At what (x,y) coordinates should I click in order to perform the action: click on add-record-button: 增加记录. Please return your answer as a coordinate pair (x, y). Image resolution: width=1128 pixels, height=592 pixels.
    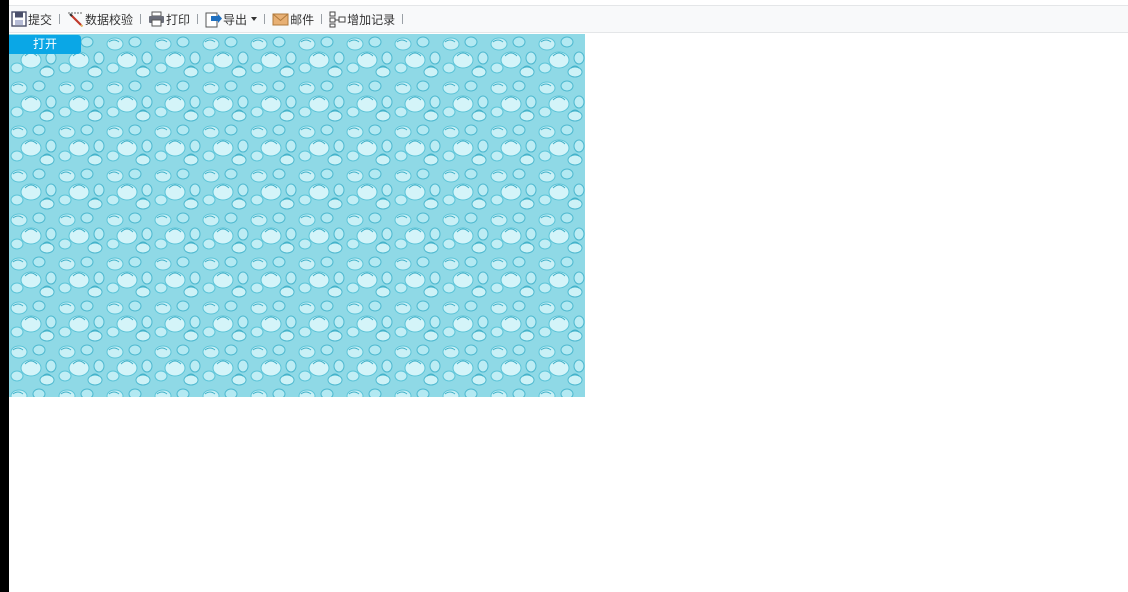
    Looking at the image, I should click on (362, 19).